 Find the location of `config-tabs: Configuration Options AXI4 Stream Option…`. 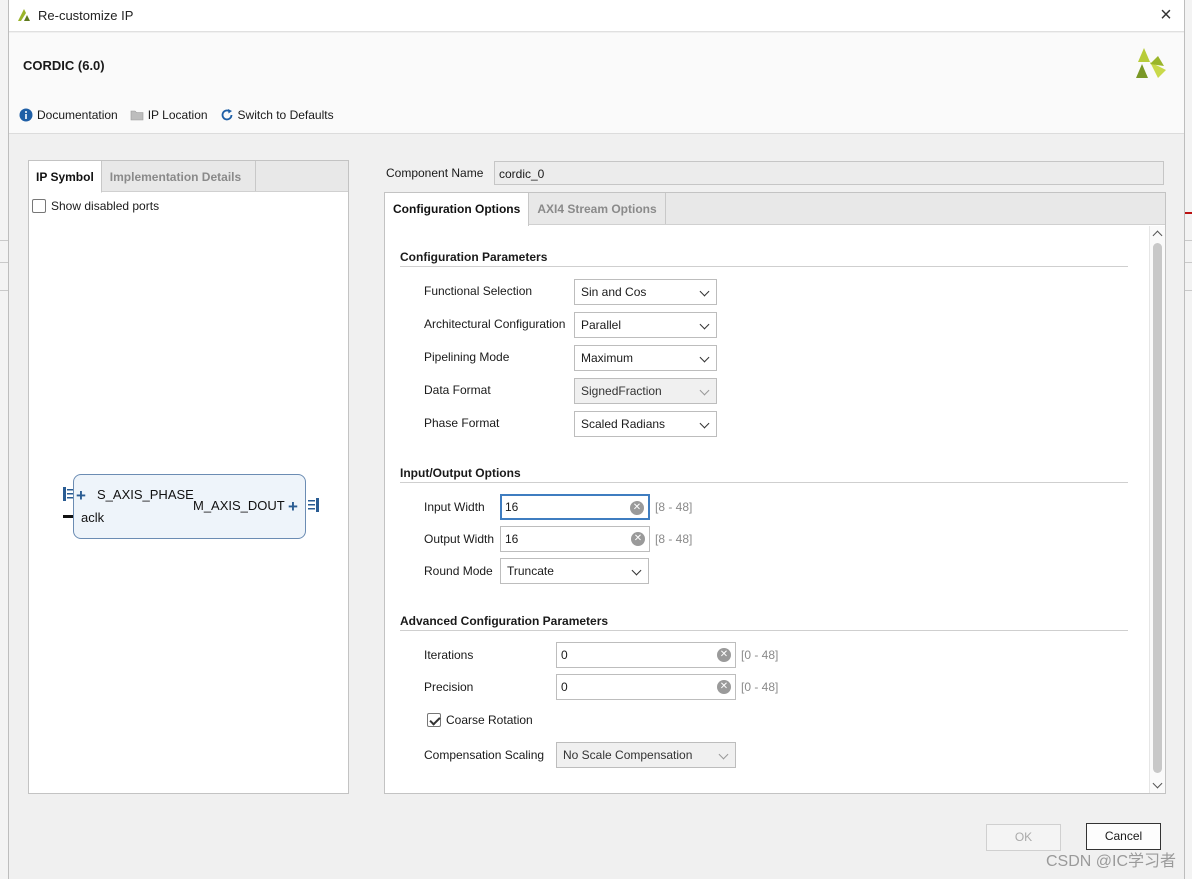

config-tabs: Configuration Options AXI4 Stream Option… is located at coordinates (775, 209).